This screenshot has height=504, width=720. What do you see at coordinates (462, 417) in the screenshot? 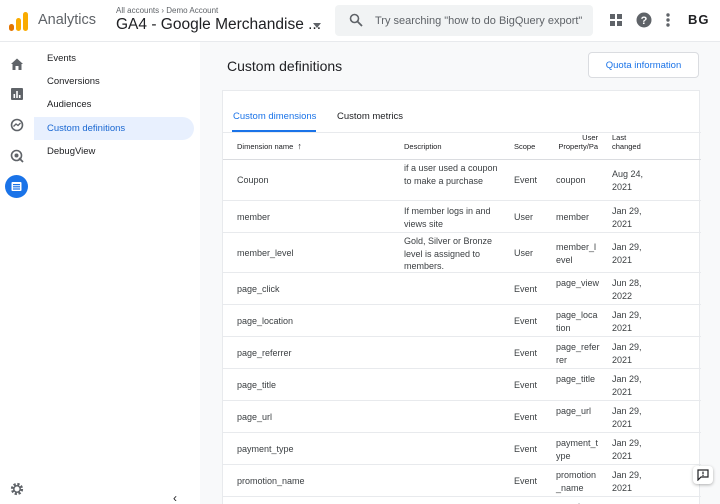
I see `table-row: page_url Event page_url Jan 29, 2021` at bounding box center [462, 417].